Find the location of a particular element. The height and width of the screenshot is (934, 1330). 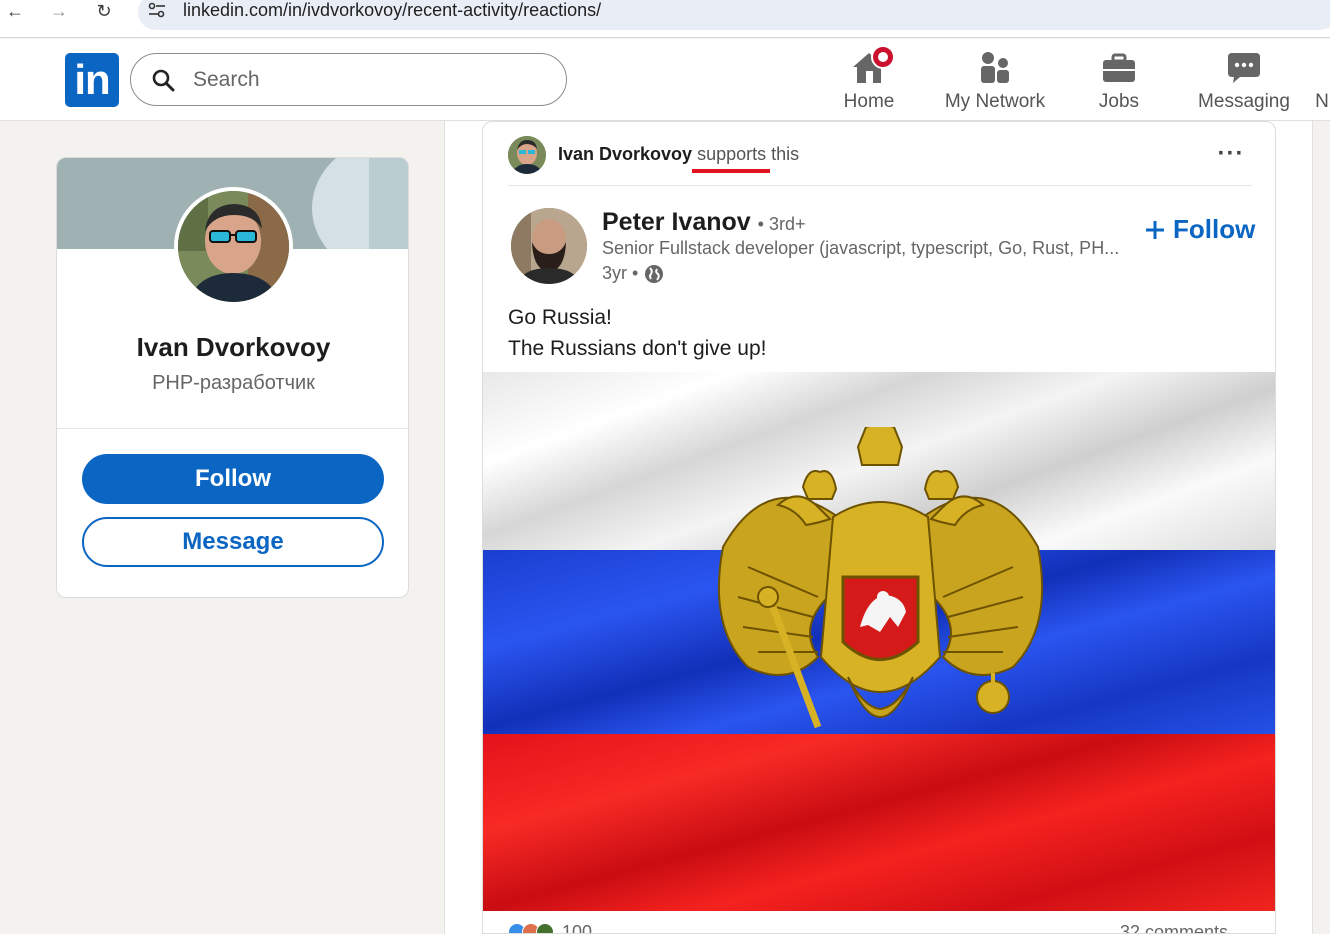

coat-of-arms-image is located at coordinates (880, 578).